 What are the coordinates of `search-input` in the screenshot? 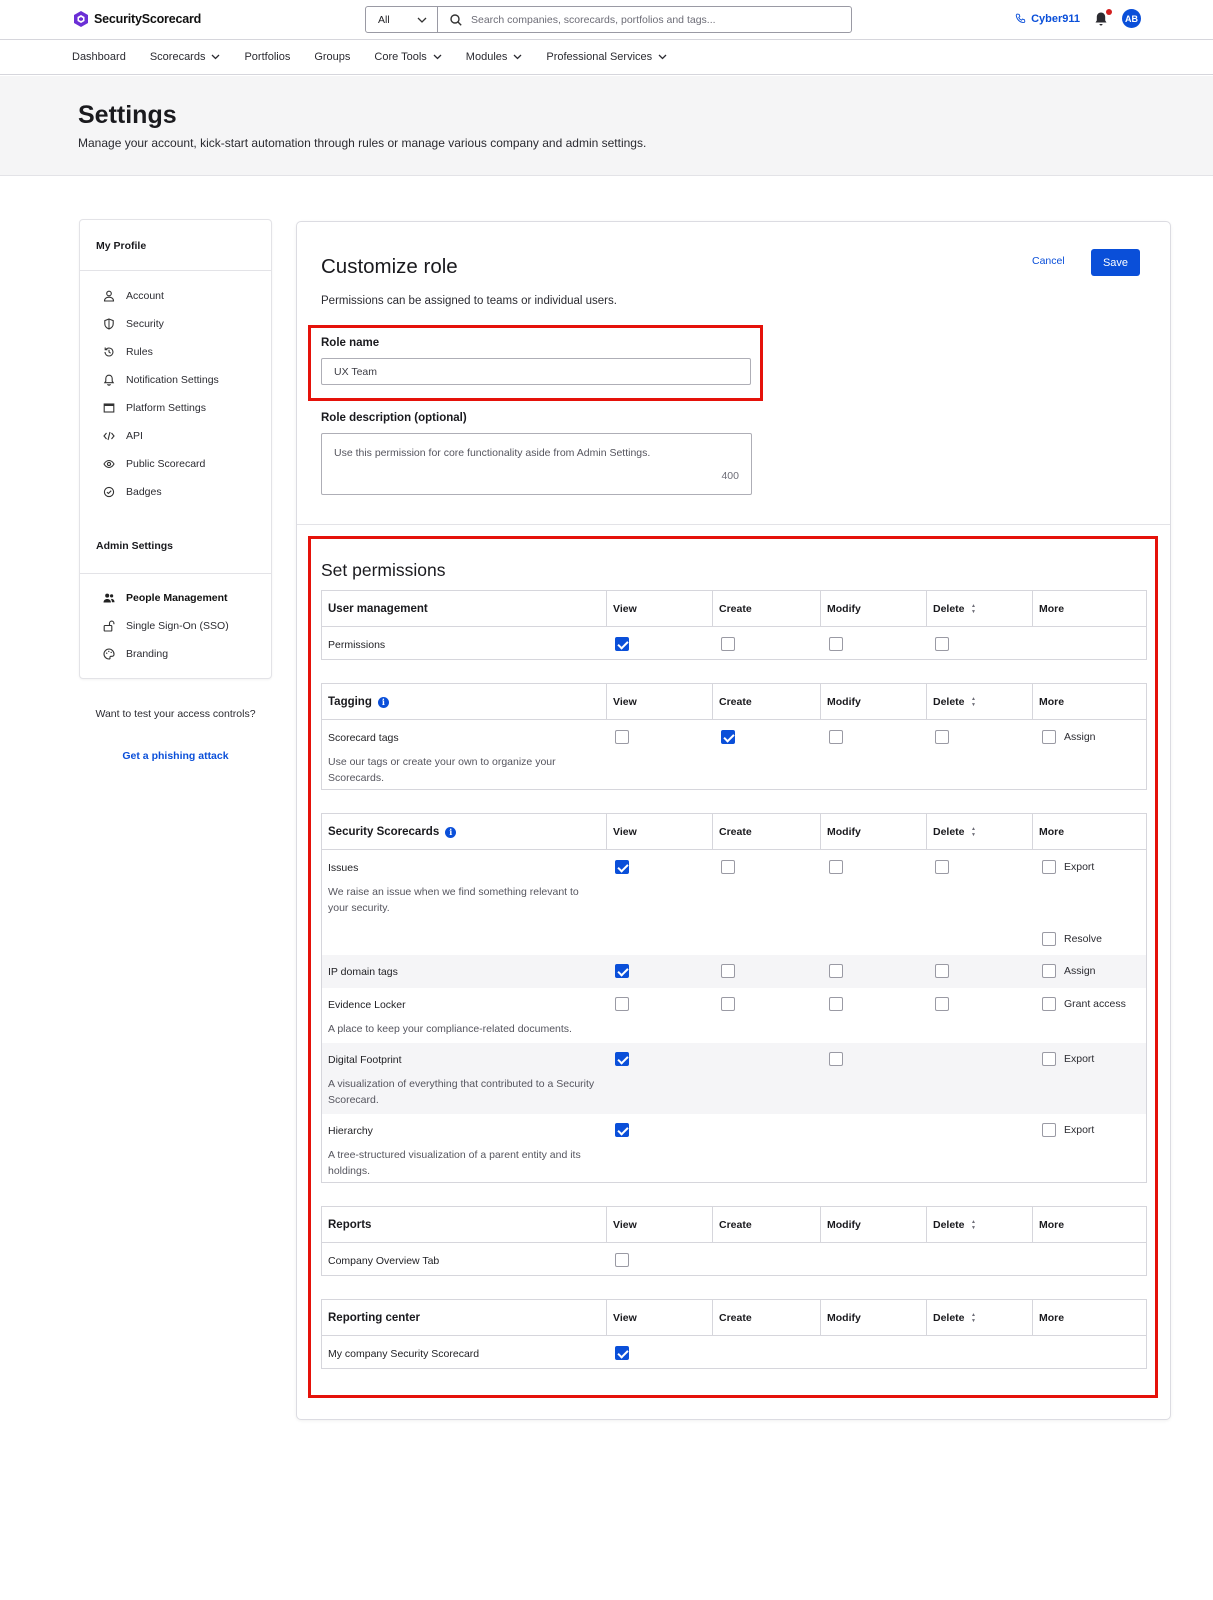 It's located at (661, 19).